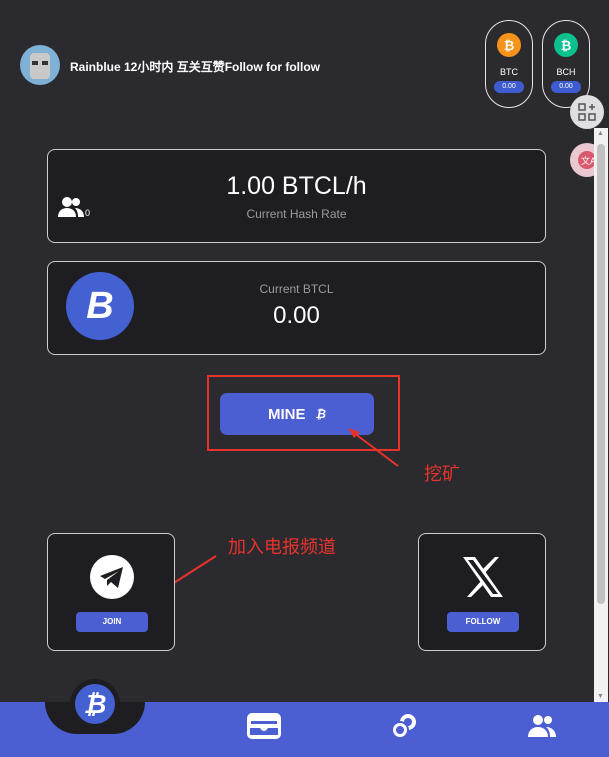 This screenshot has height=757, width=609. I want to click on username: Rainblue 12小时内 互关互赞Follow for follow, so click(195, 67).